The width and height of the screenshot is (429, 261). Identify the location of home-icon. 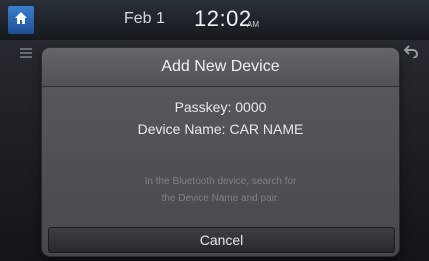
(21, 20).